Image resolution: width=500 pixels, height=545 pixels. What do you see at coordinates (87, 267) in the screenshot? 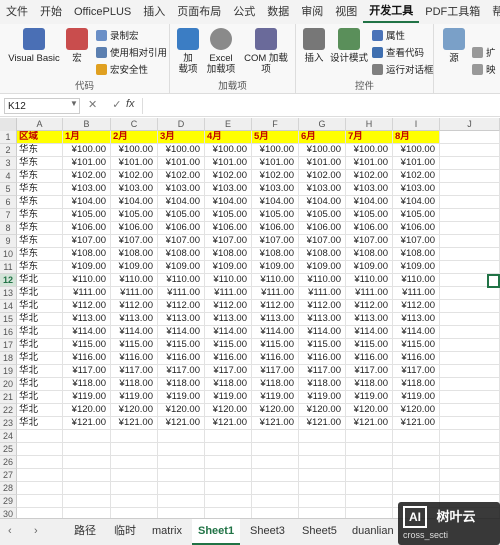
I see `cell: ¥109.00` at bounding box center [87, 267].